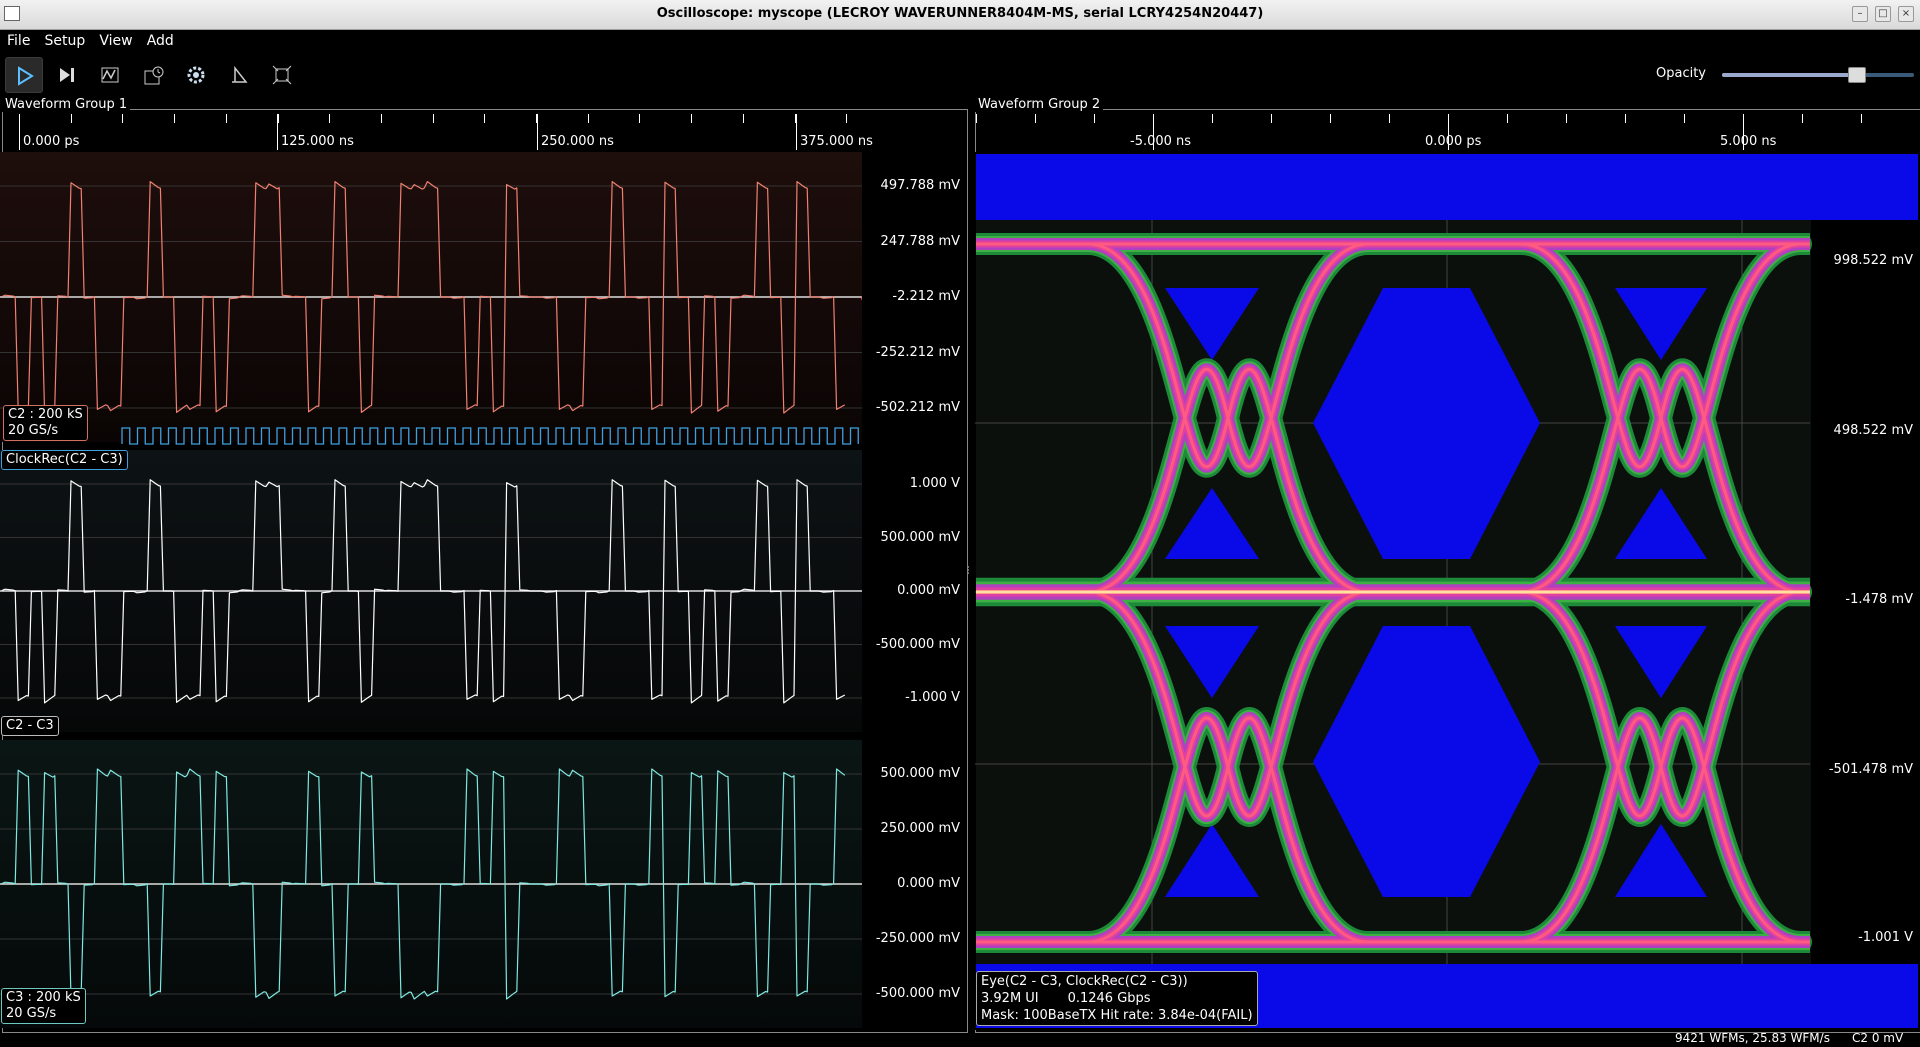  I want to click on history-icon, so click(154, 75).